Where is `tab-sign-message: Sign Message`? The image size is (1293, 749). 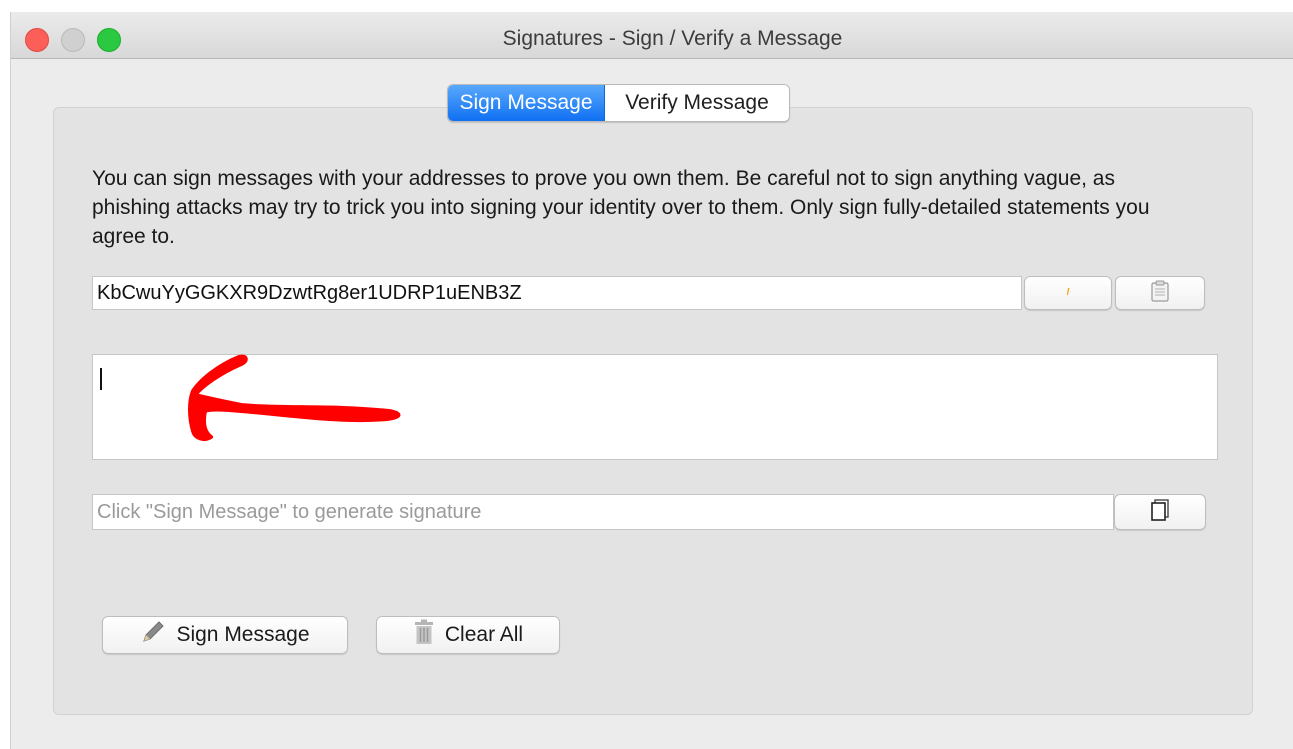 tab-sign-message: Sign Message is located at coordinates (526, 103).